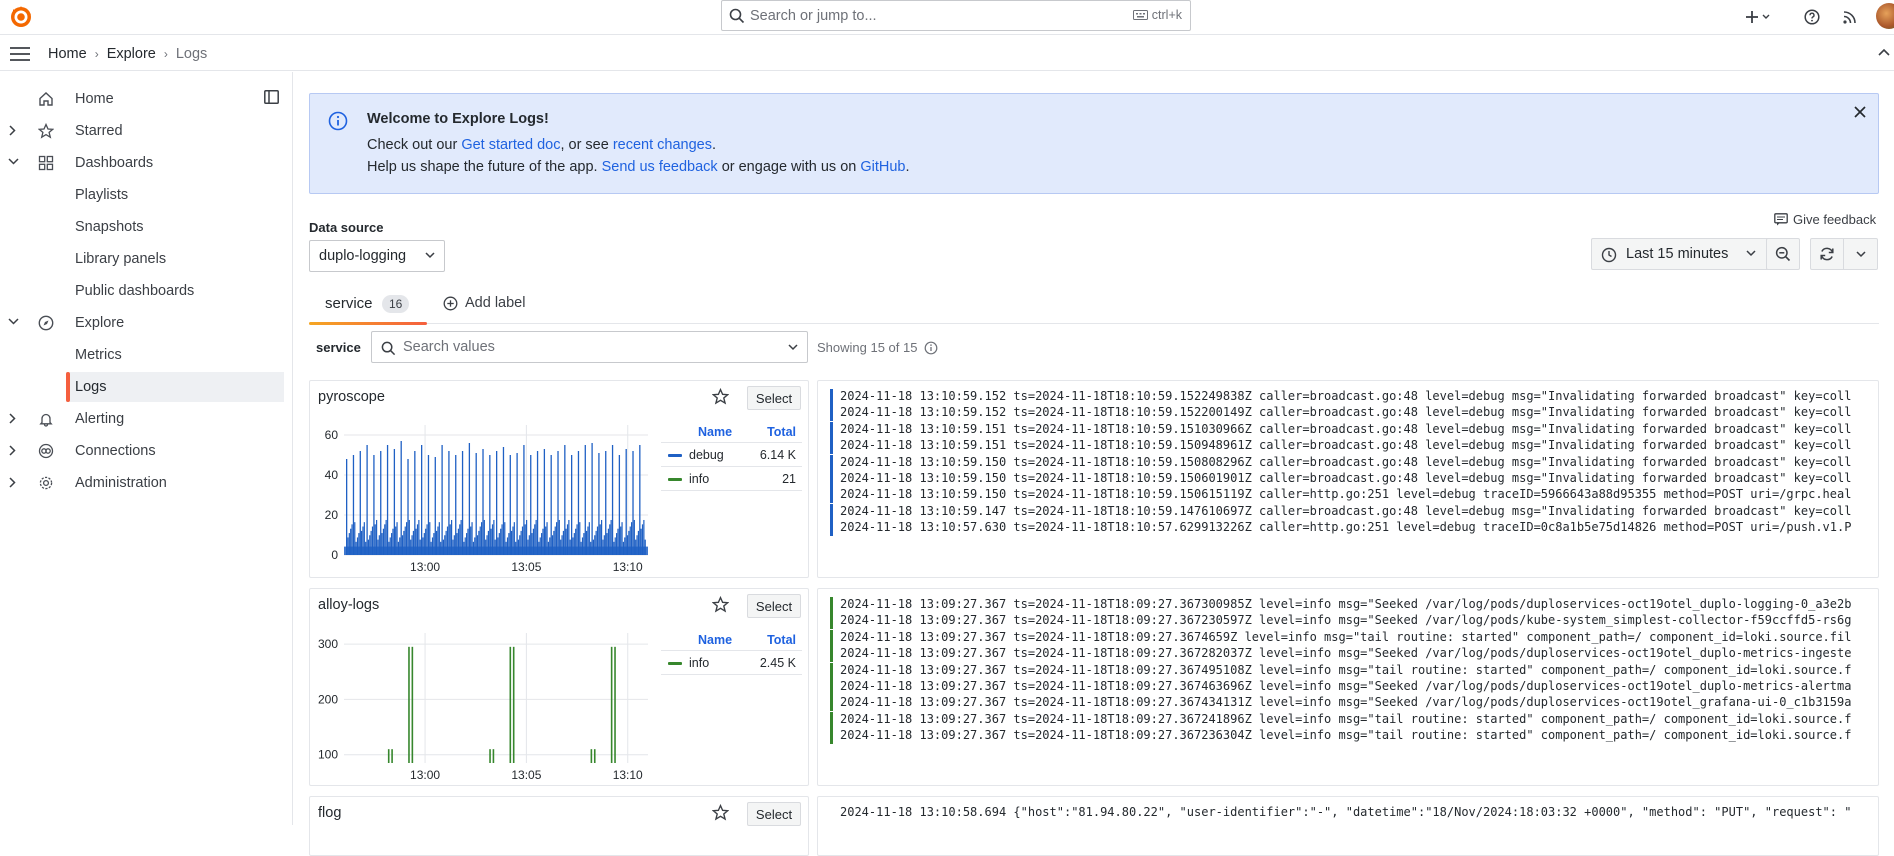 This screenshot has height=856, width=1894. Describe the element at coordinates (1783, 254) in the screenshot. I see `zoom-out-button` at that location.